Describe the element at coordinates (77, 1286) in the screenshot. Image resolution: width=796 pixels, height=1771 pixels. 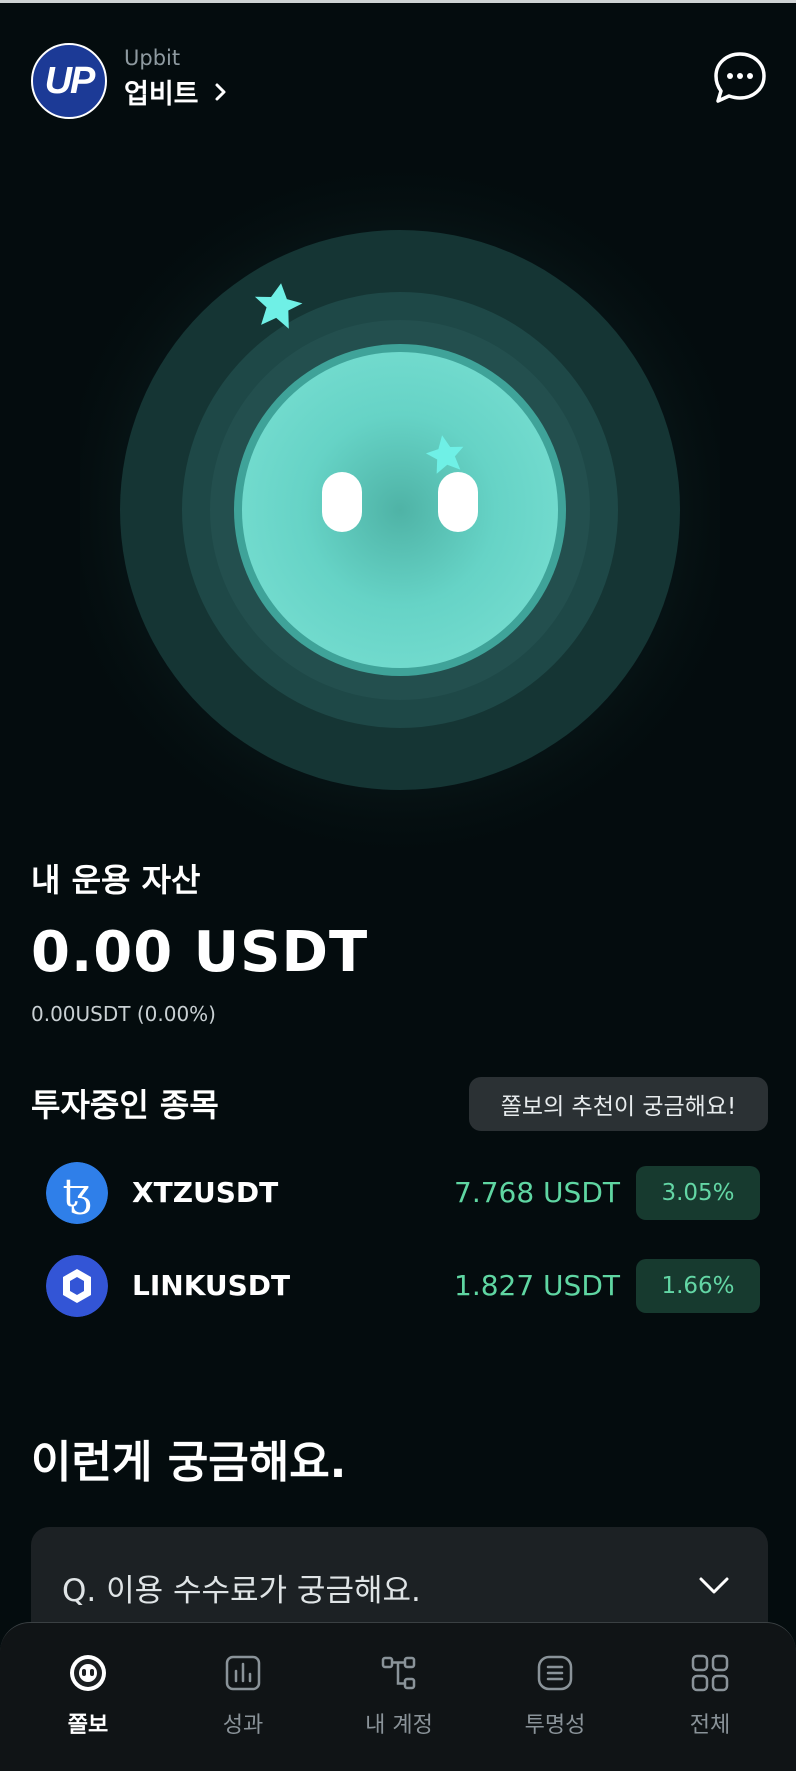
I see `chainlink-icon` at that location.